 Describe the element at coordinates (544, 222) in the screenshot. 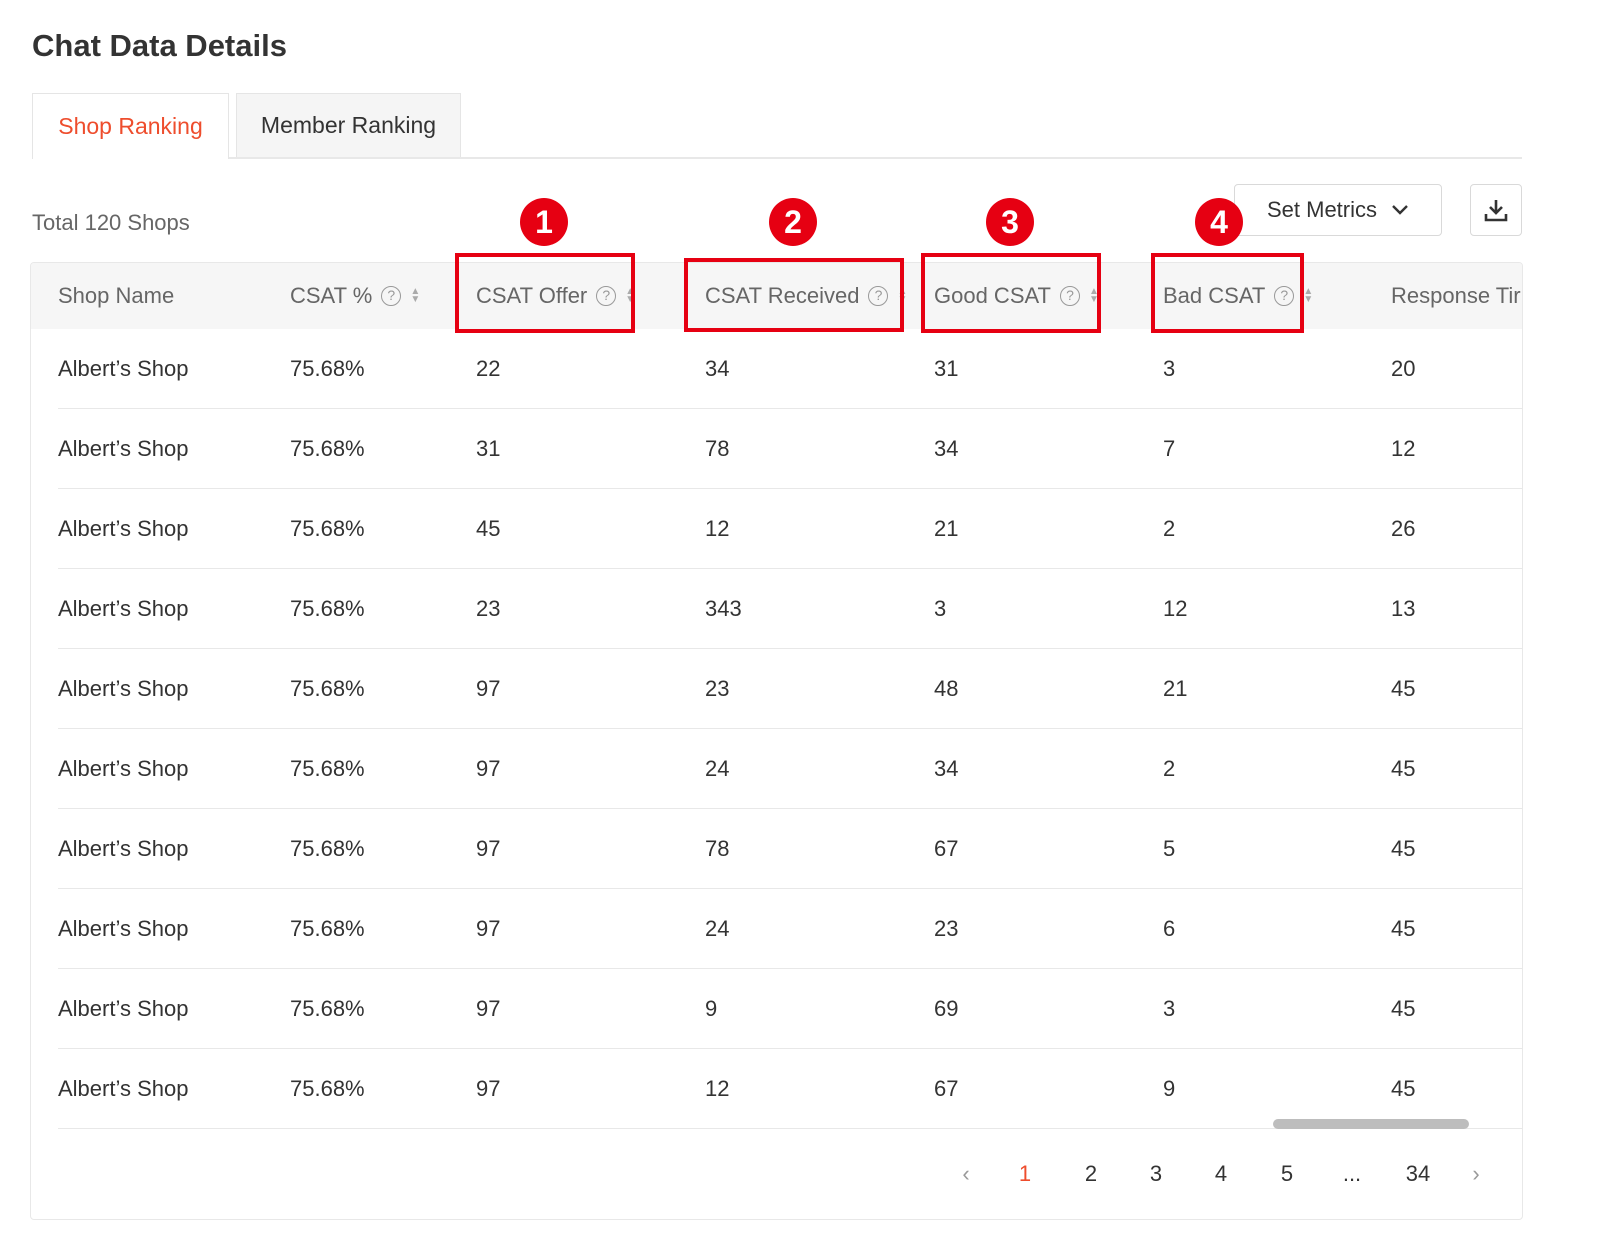

I see `annotation-badge-1: 1` at that location.